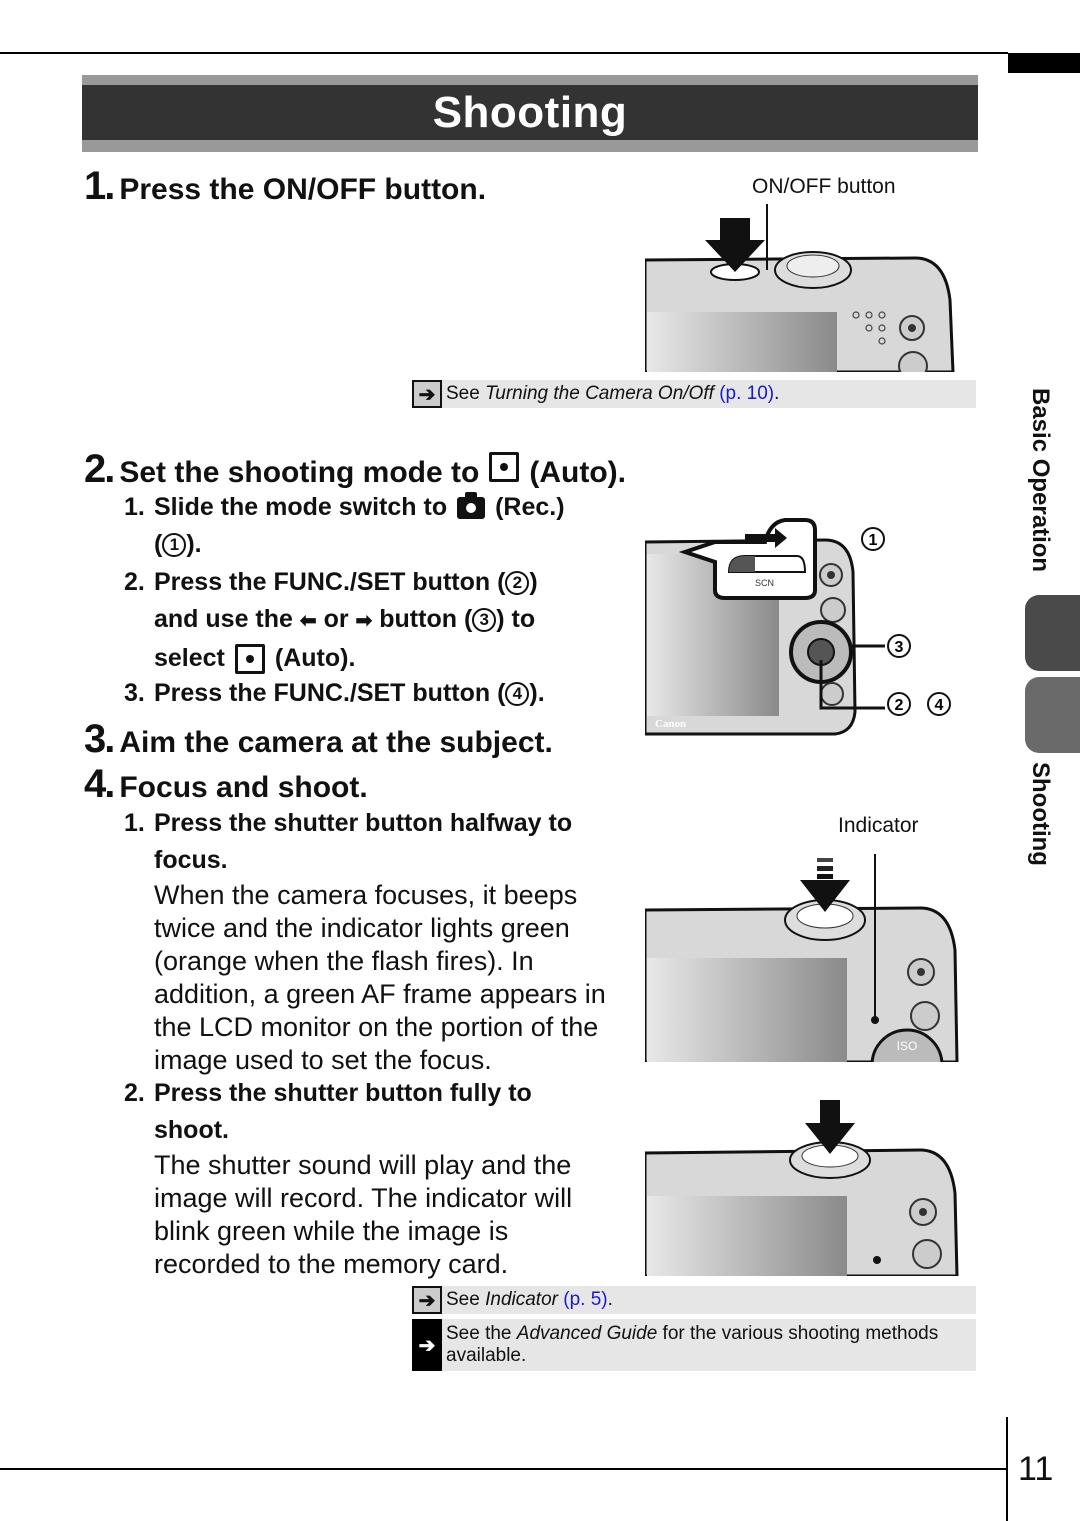  Describe the element at coordinates (318, 739) in the screenshot. I see `step-3: 3. Aim the camera at the subject.` at that location.